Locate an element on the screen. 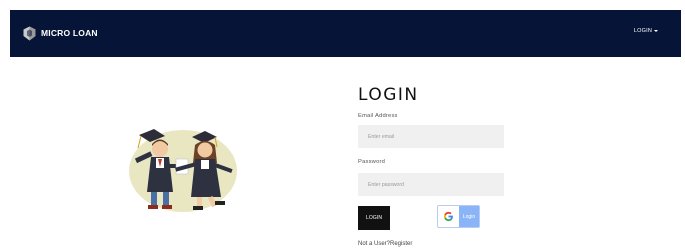 This screenshot has height=252, width=685. login-dropdown: LOGIN is located at coordinates (646, 31).